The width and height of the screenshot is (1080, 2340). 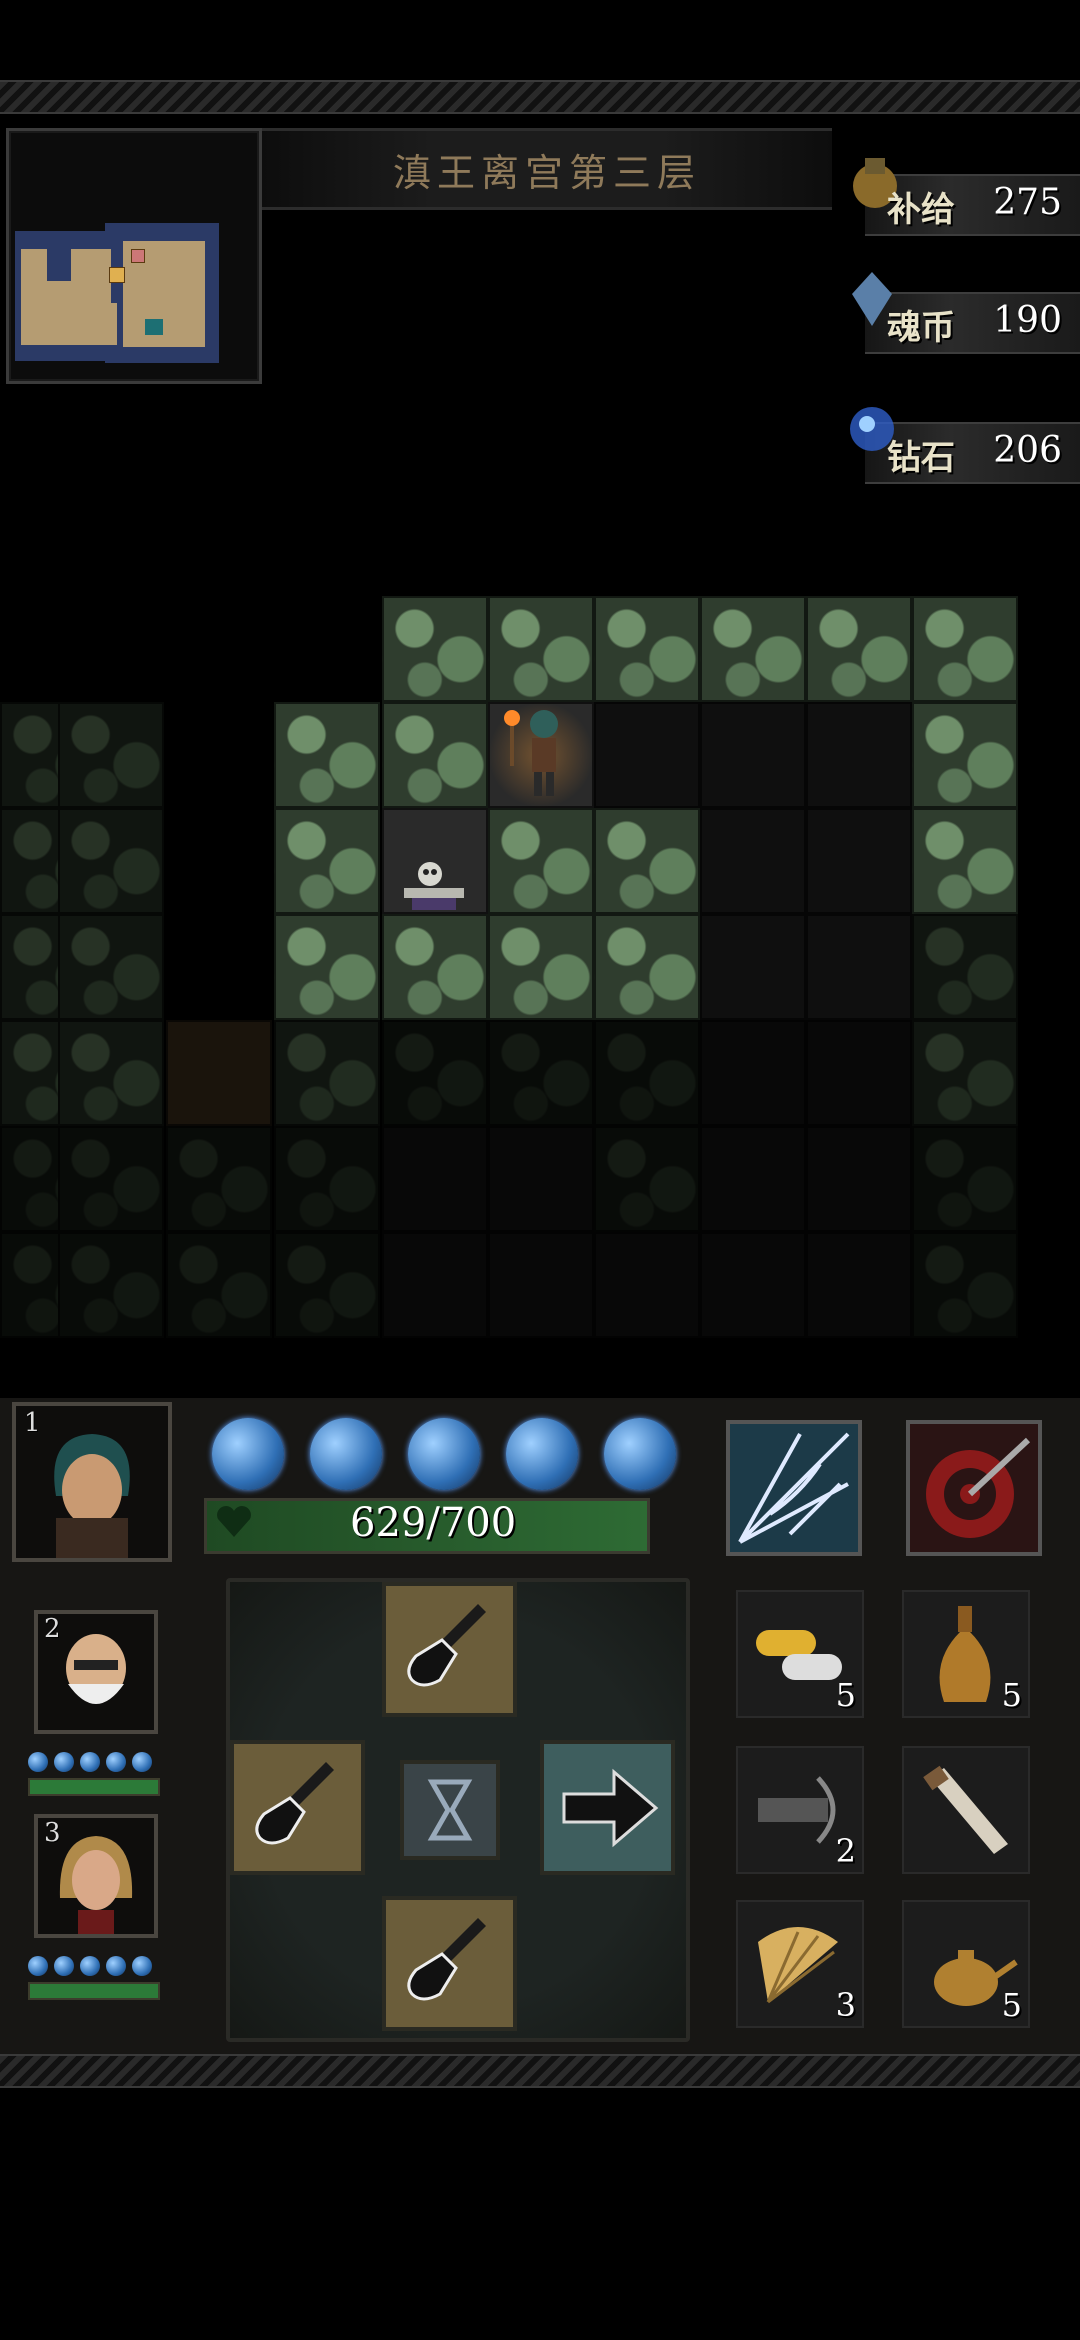 I want to click on item-telescope, so click(x=966, y=1810).